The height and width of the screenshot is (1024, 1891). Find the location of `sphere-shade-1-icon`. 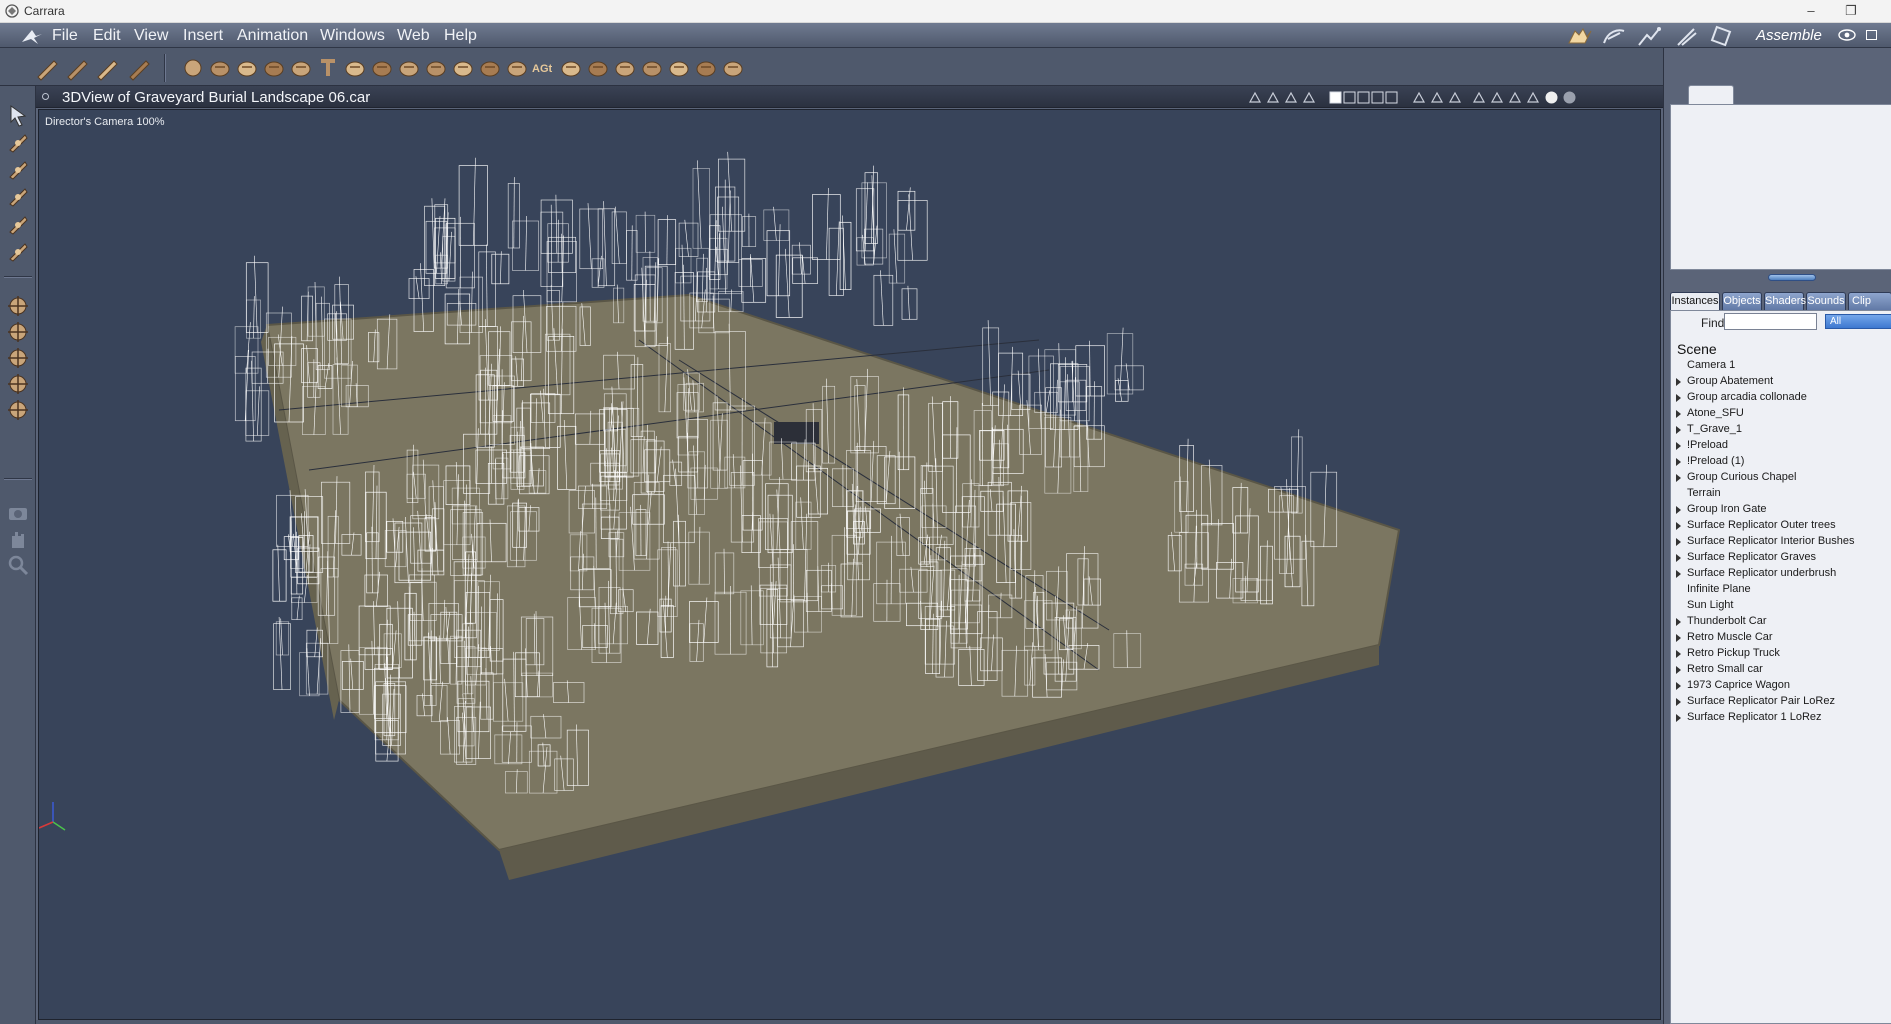

sphere-shade-1-icon is located at coordinates (1551, 97).